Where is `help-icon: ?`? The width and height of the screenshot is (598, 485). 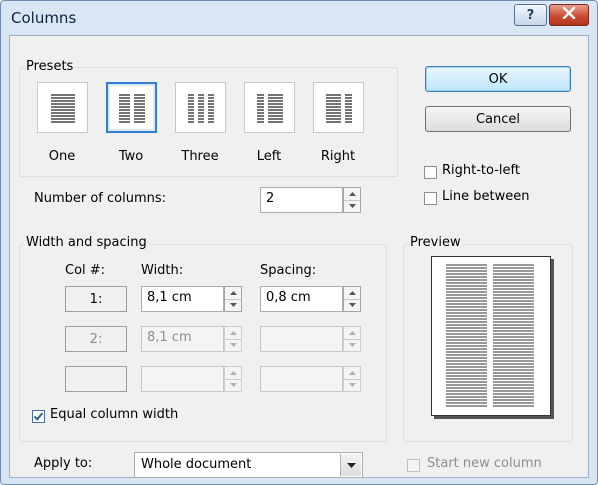
help-icon: ? is located at coordinates (530, 15).